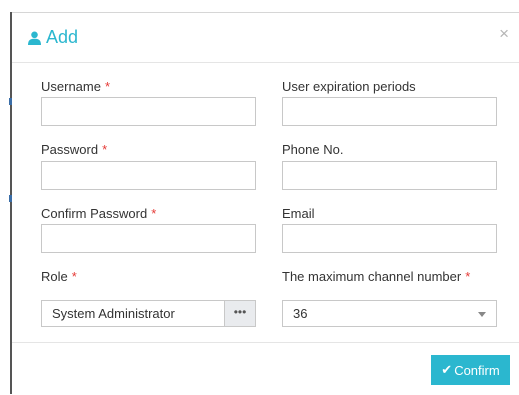  What do you see at coordinates (477, 370) in the screenshot?
I see `confirm-button-label: Confirm` at bounding box center [477, 370].